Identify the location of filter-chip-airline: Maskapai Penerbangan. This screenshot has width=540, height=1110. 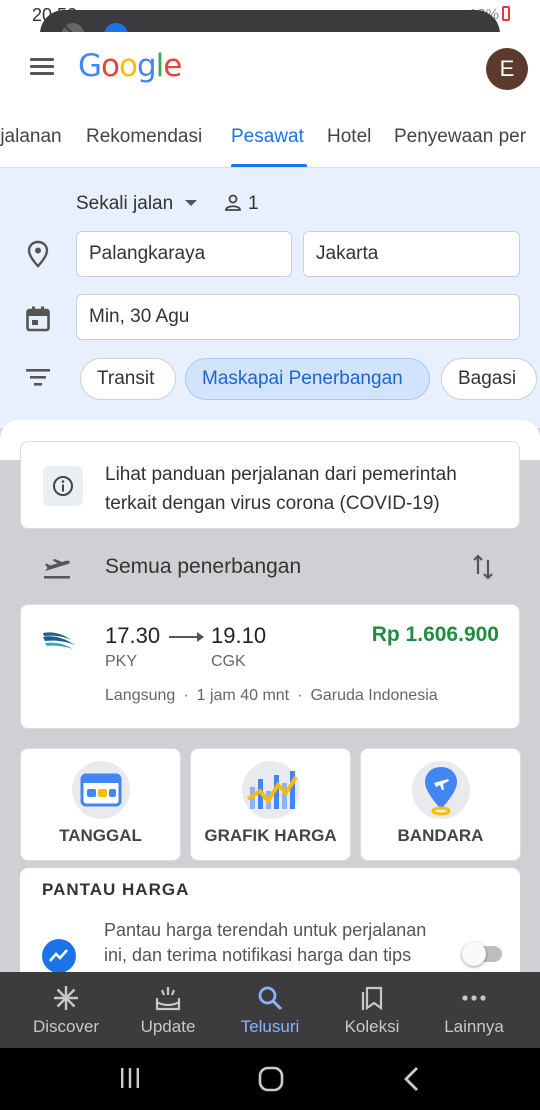
(307, 379).